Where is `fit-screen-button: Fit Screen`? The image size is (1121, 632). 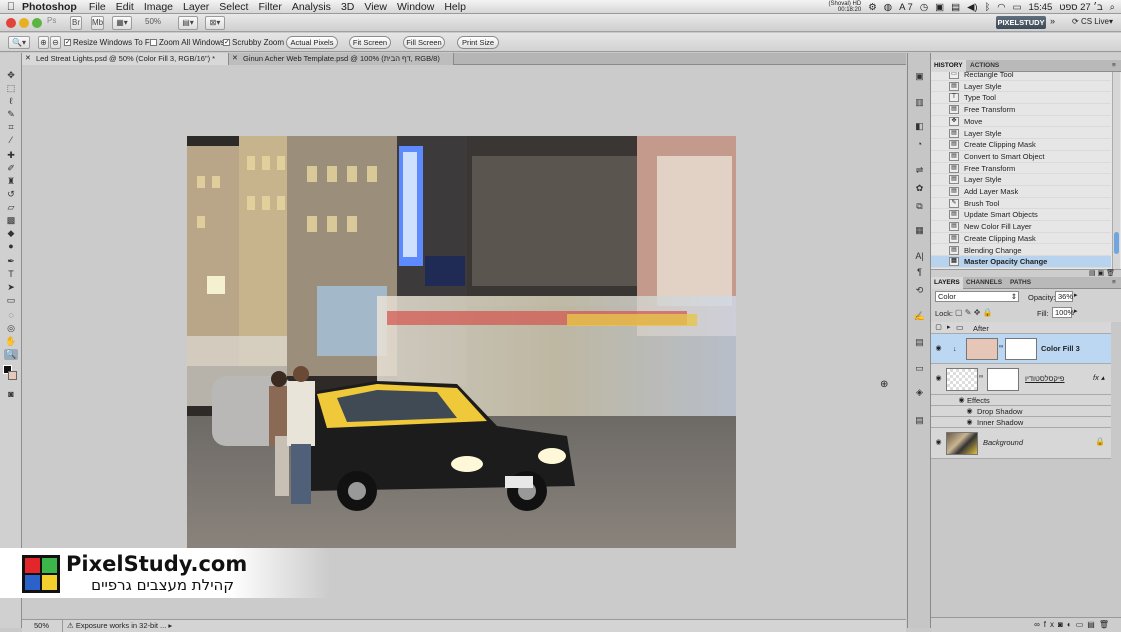
fit-screen-button: Fit Screen is located at coordinates (370, 42).